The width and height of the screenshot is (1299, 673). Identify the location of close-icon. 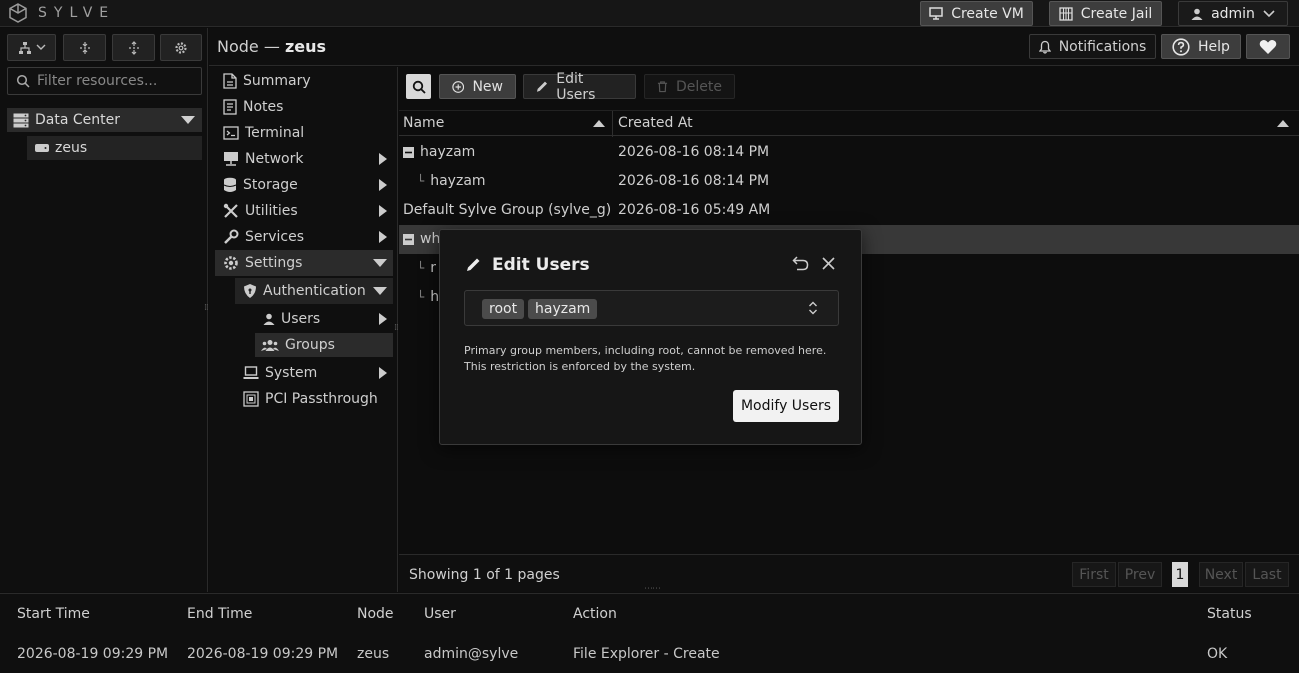
(828, 263).